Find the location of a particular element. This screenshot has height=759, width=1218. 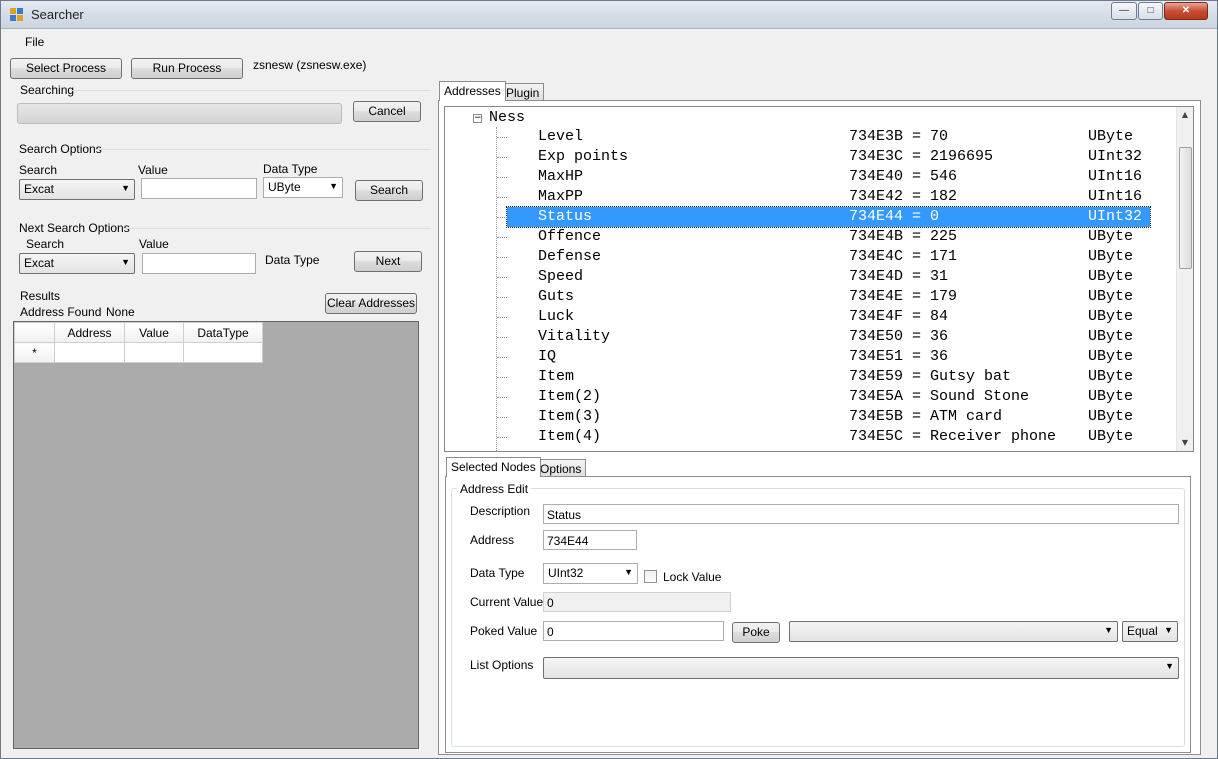

search-button: Search is located at coordinates (389, 190).